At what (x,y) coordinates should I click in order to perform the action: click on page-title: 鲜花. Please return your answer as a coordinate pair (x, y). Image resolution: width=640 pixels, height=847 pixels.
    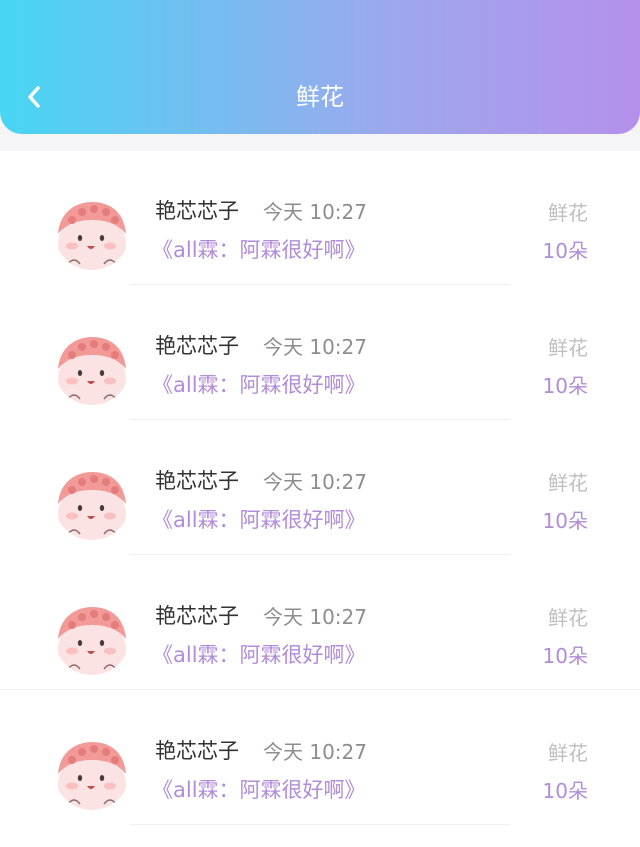
    Looking at the image, I should click on (320, 97).